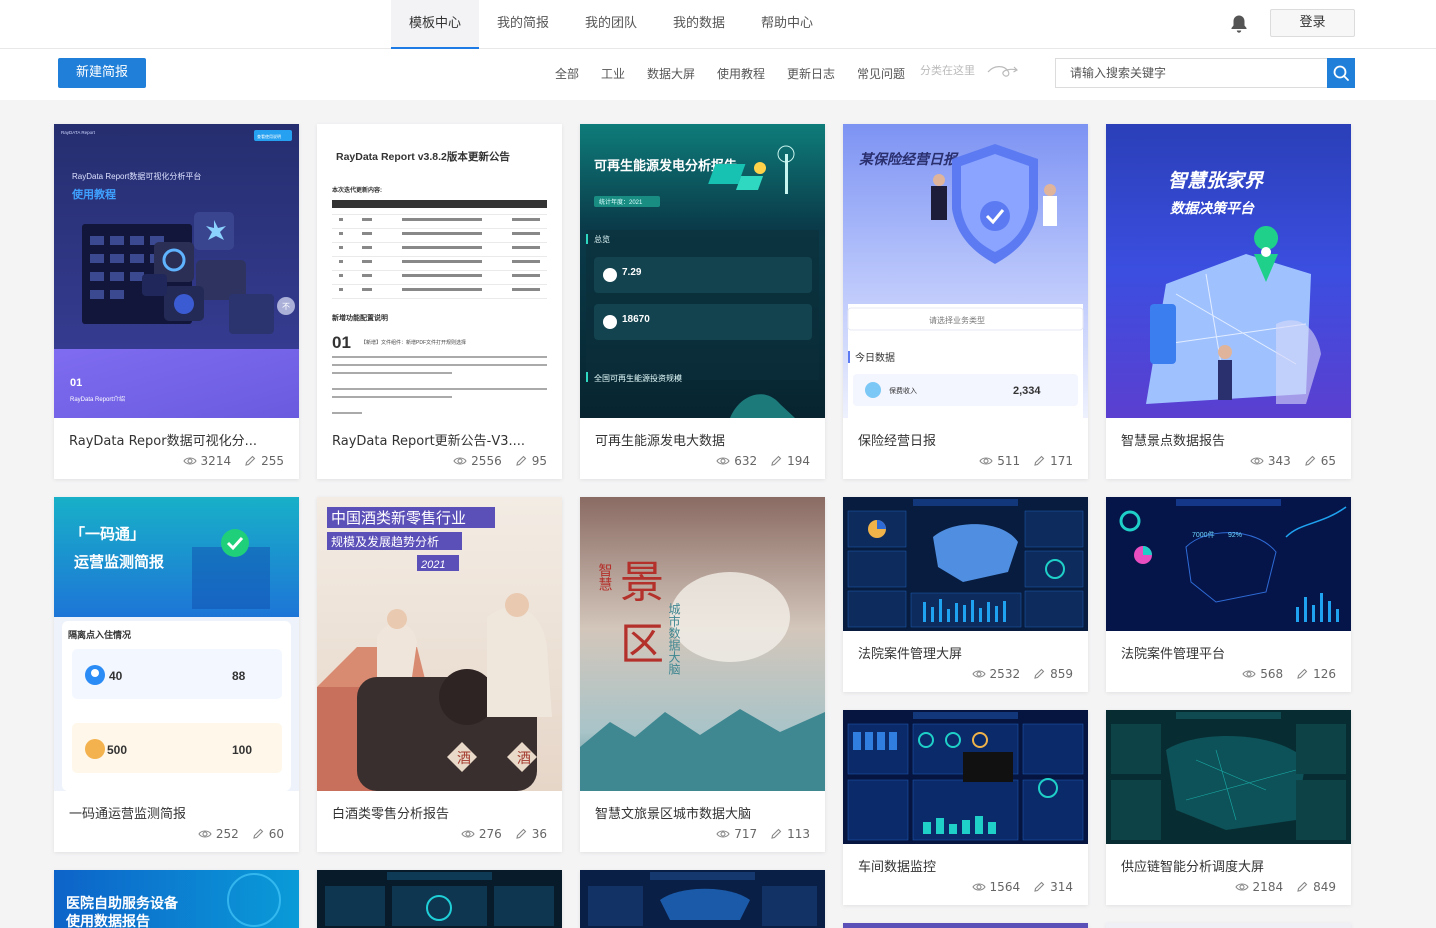 Image resolution: width=1436 pixels, height=928 pixels. Describe the element at coordinates (798, 834) in the screenshot. I see `like-count: 113` at that location.